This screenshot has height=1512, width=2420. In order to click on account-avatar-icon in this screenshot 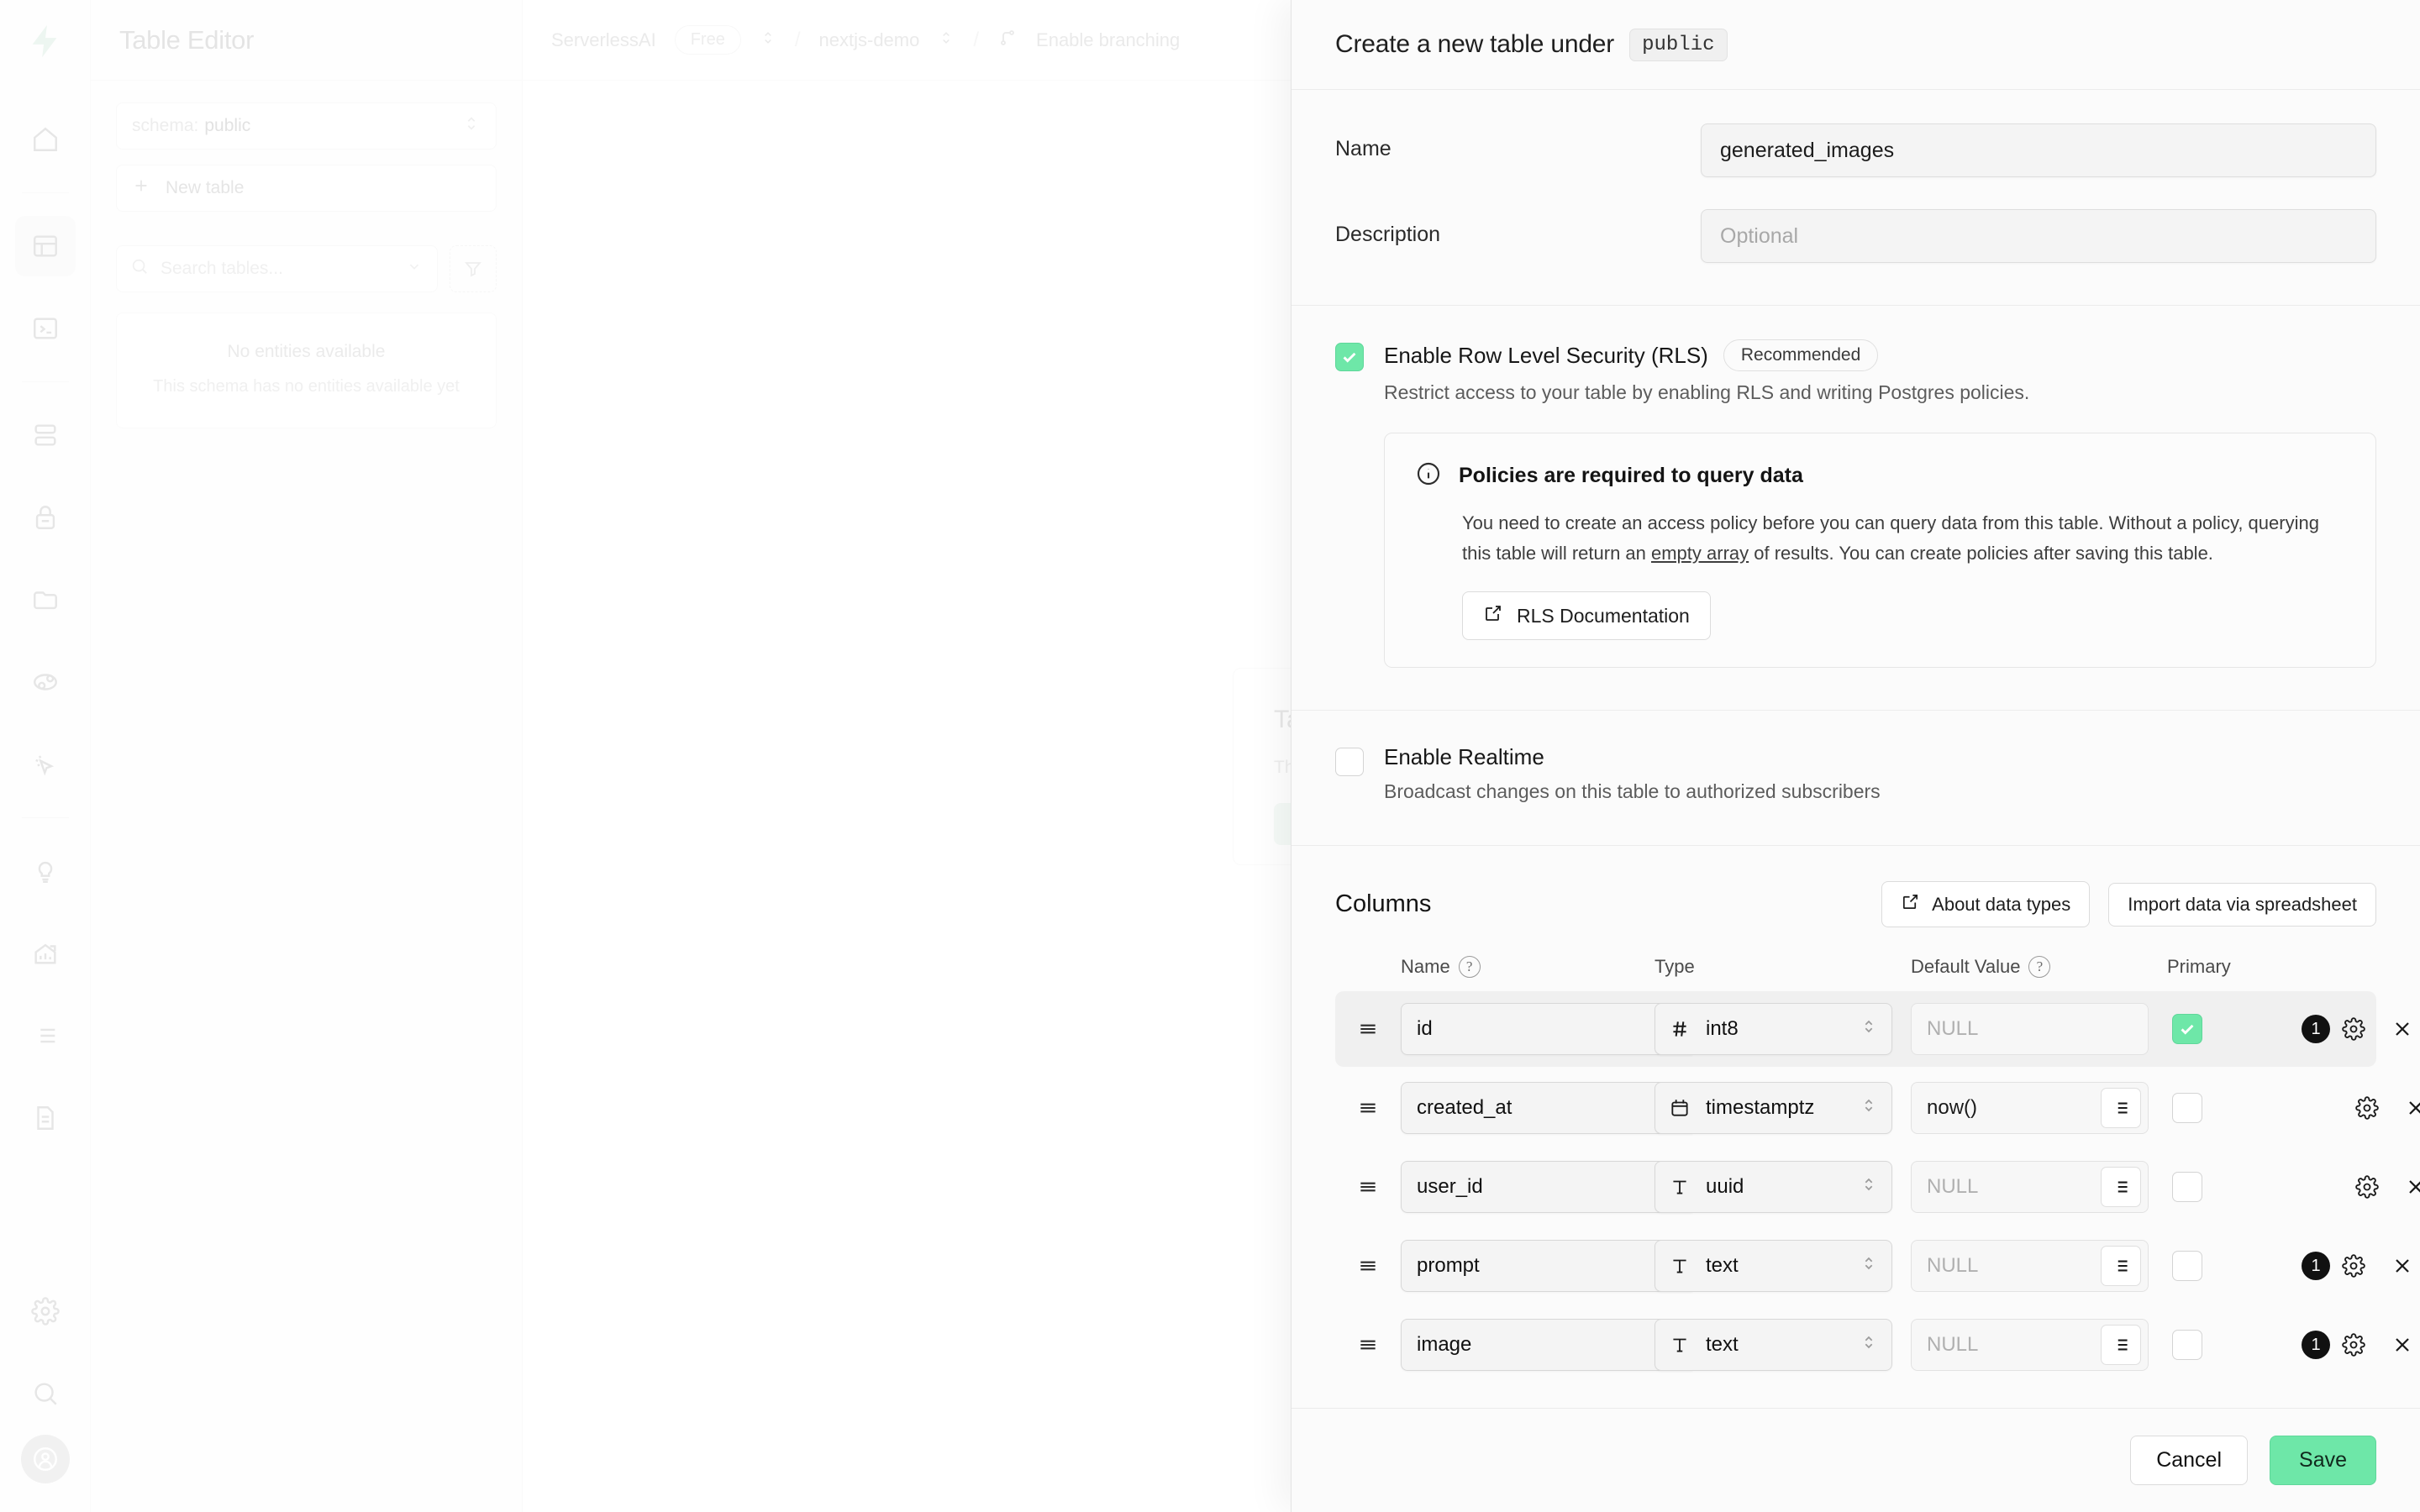, I will do `click(45, 1459)`.